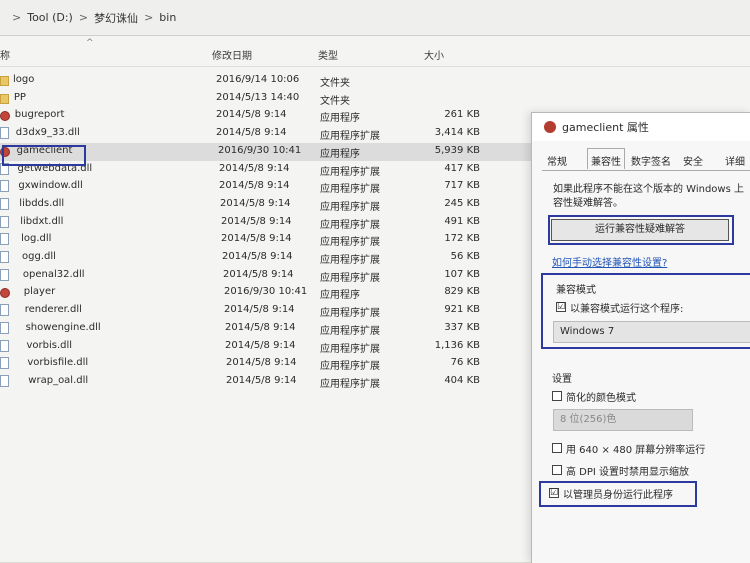 The image size is (750, 563). I want to click on file-row: logo 2016/9/14 10:06 文件夹, so click(375, 81).